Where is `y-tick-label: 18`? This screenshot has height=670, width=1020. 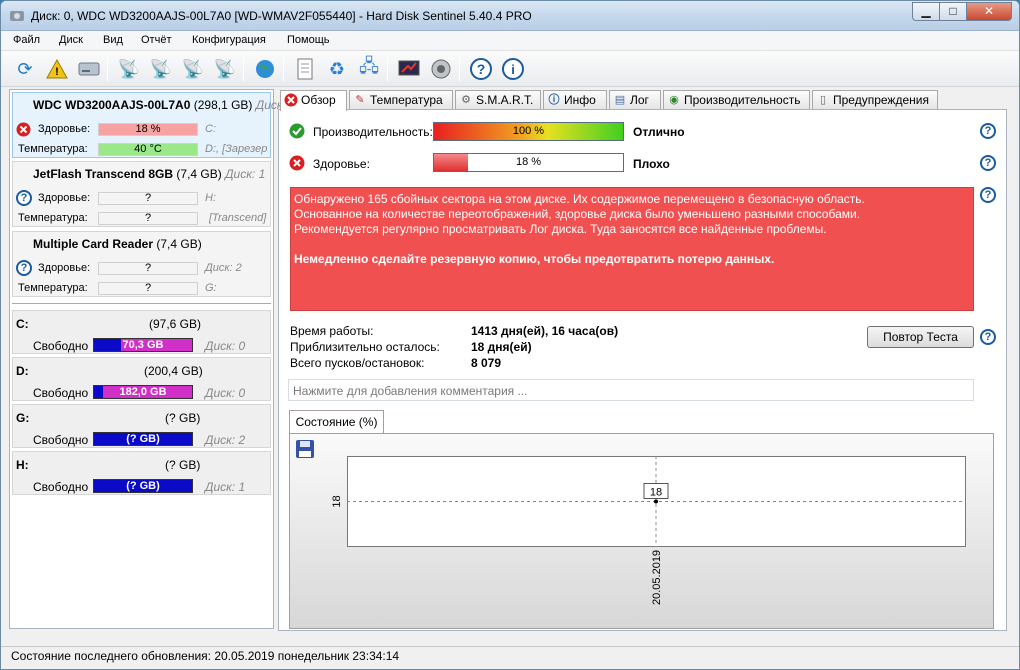 y-tick-label: 18 is located at coordinates (337, 501).